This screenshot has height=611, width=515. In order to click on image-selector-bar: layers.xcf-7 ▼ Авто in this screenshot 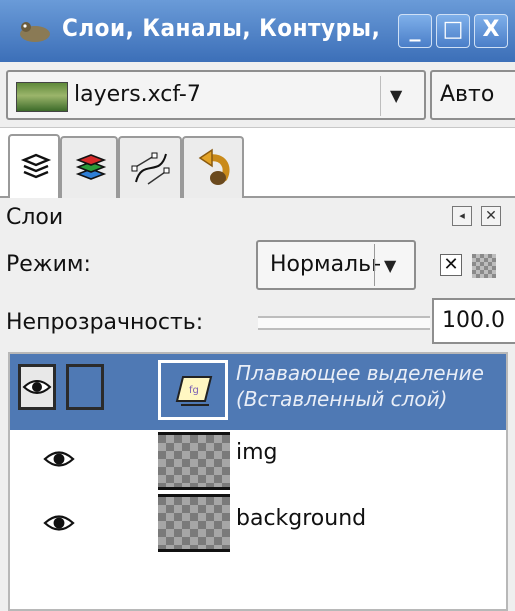, I will do `click(257, 95)`.